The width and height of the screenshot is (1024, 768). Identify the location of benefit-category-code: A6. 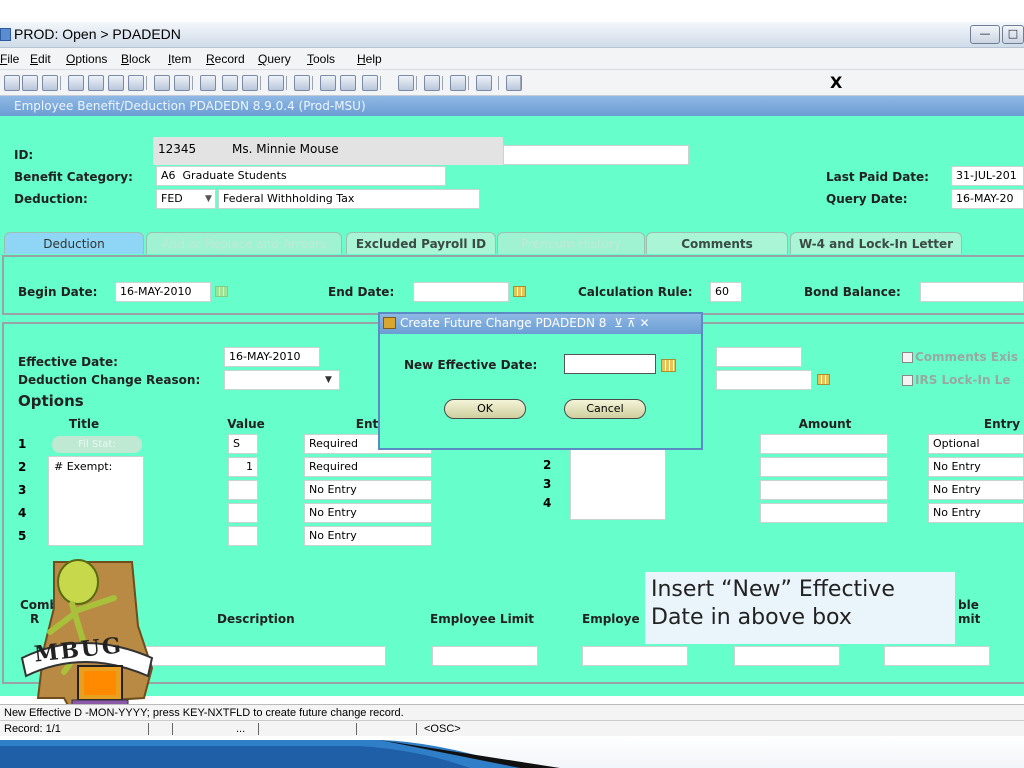
(168, 175).